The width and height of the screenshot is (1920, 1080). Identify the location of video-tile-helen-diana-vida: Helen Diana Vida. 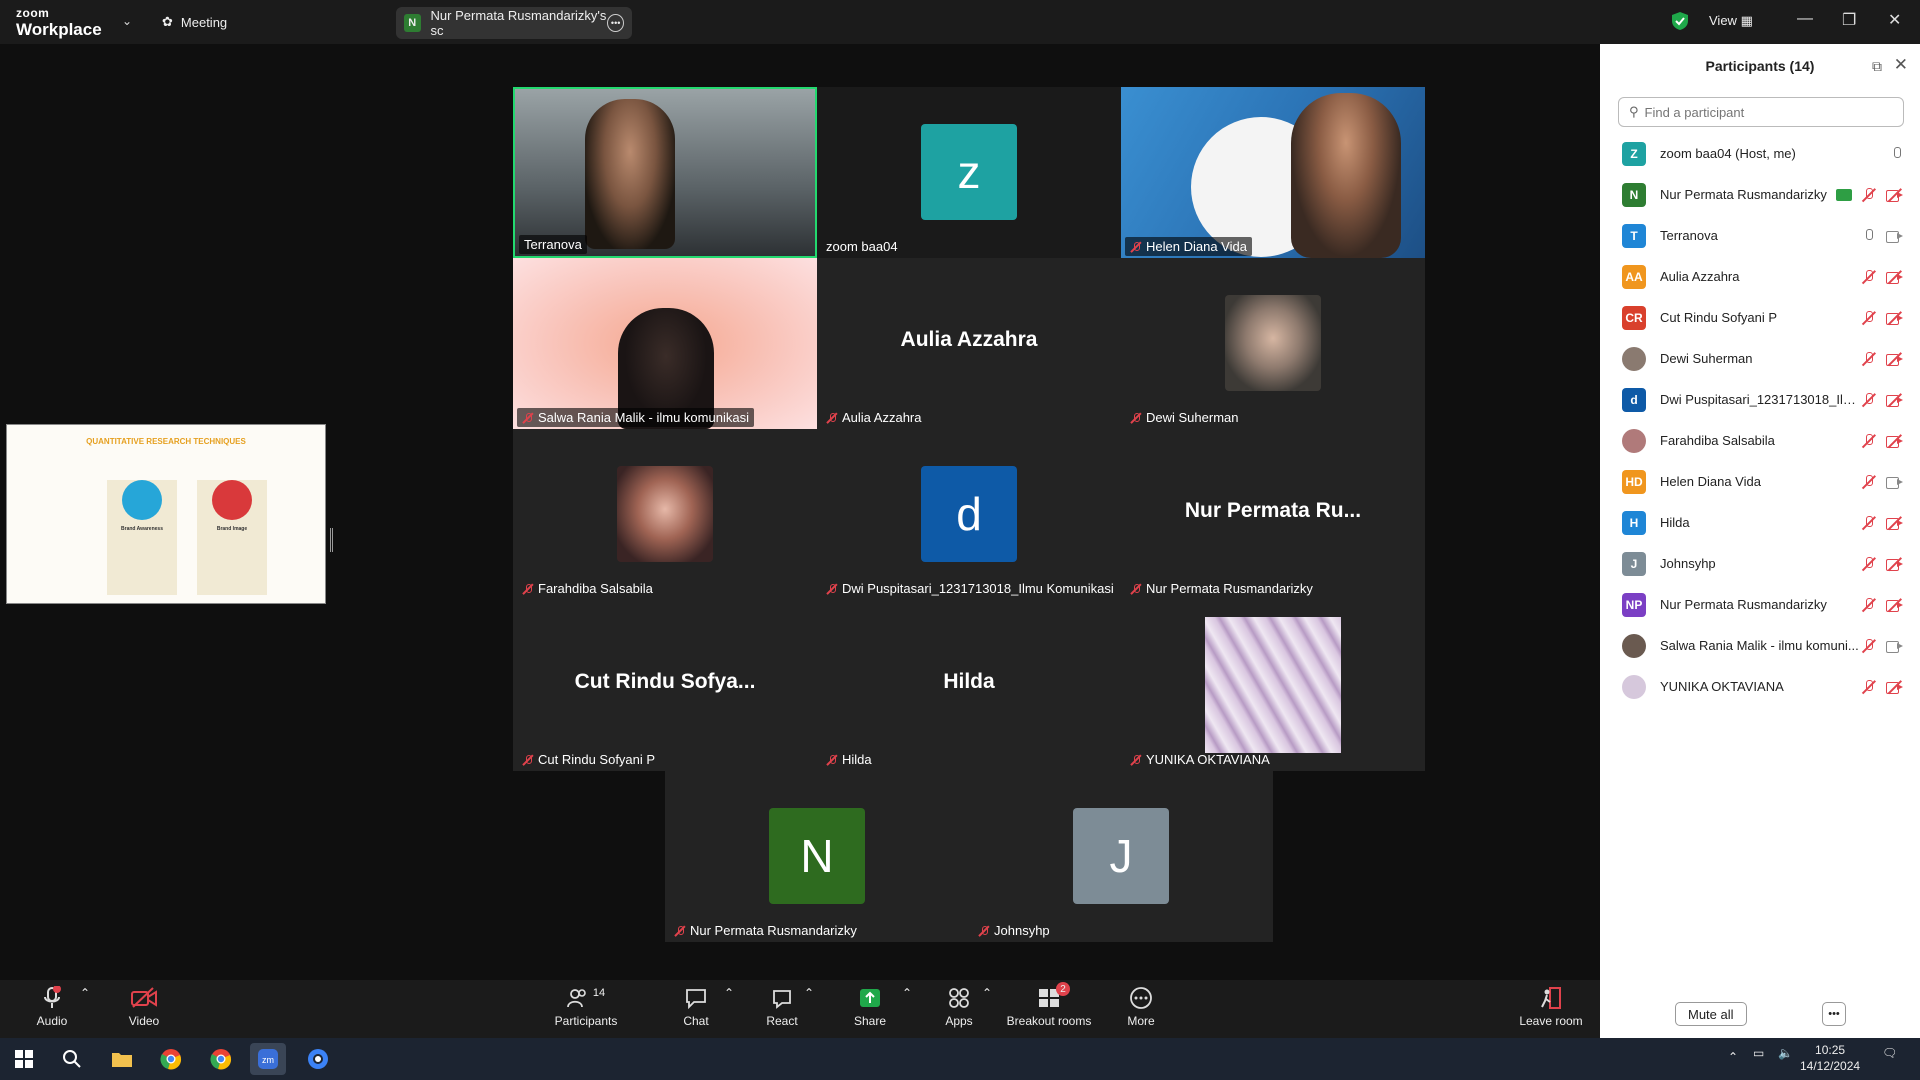
(1273, 172).